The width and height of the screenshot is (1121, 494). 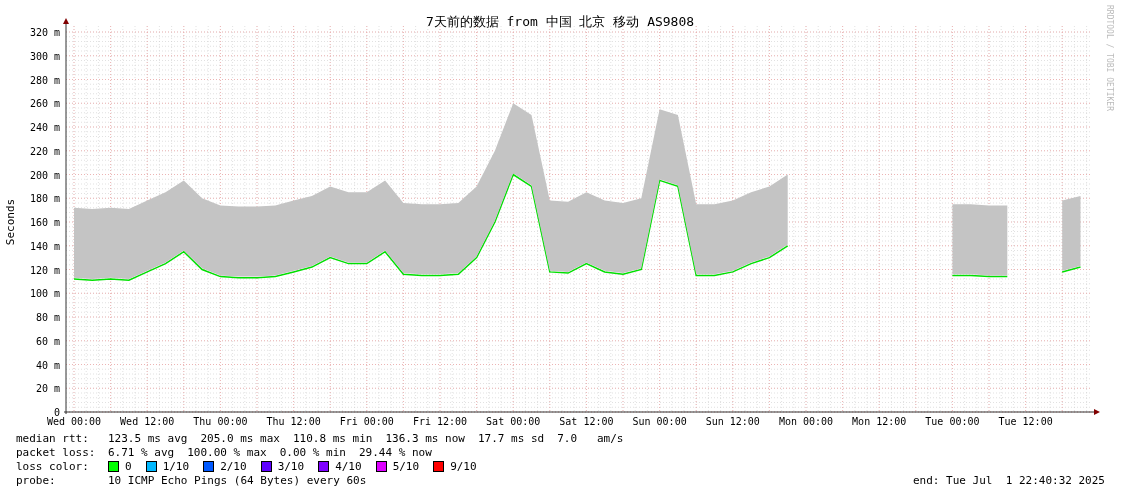 I want to click on x-tick-label: Sat 00:00, so click(x=513, y=421).